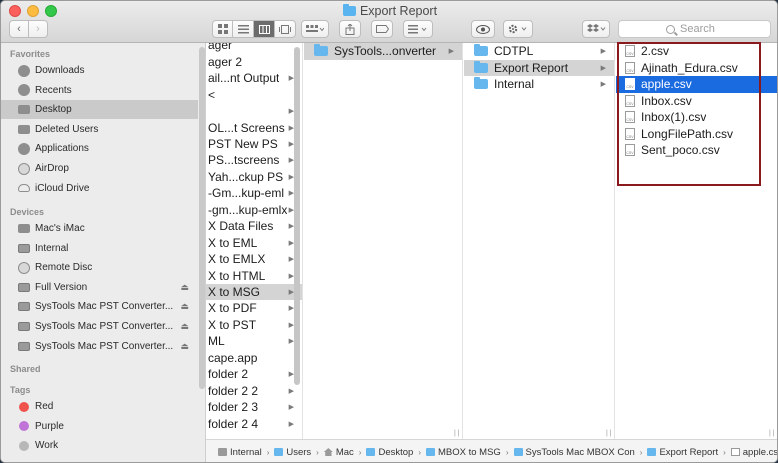 This screenshot has height=463, width=778. What do you see at coordinates (383, 51) in the screenshot?
I see `folder-row: SysTools...onverter ▶` at bounding box center [383, 51].